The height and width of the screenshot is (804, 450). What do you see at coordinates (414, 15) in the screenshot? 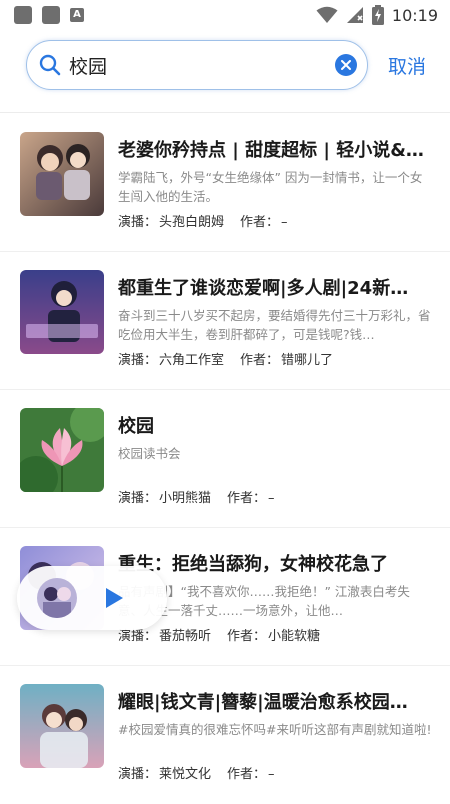
I see `status-time: 10:19` at bounding box center [414, 15].